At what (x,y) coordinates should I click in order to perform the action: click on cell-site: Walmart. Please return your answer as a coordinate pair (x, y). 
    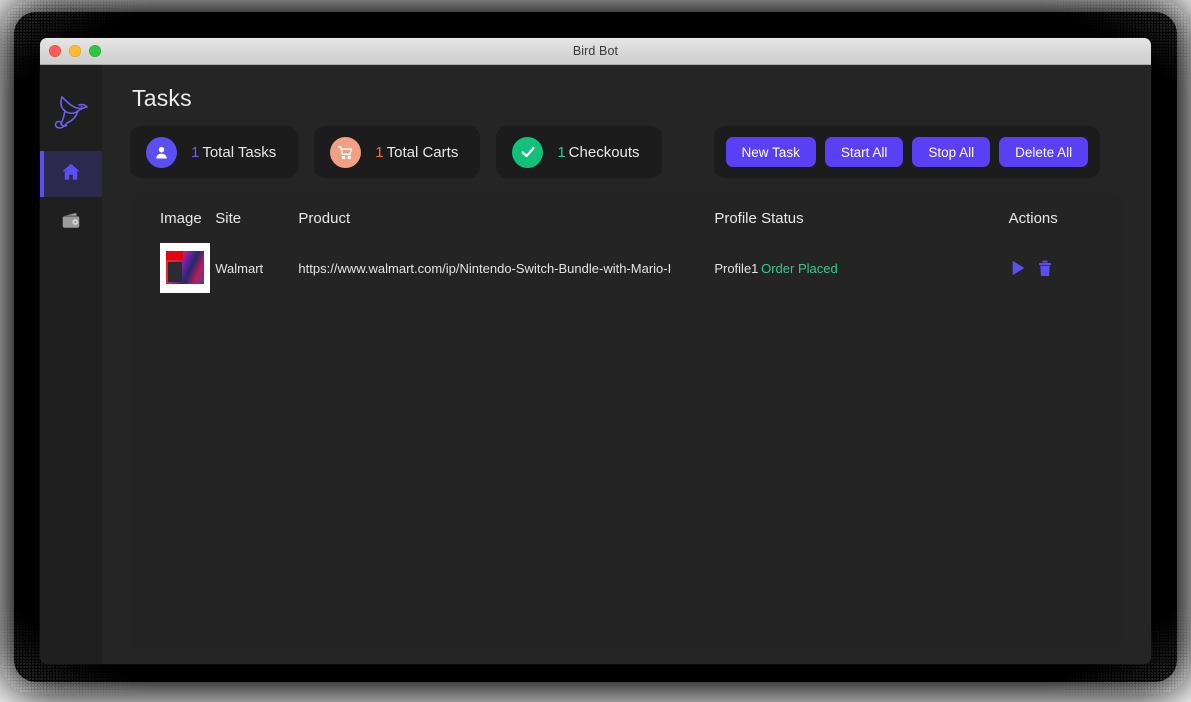
    Looking at the image, I should click on (239, 268).